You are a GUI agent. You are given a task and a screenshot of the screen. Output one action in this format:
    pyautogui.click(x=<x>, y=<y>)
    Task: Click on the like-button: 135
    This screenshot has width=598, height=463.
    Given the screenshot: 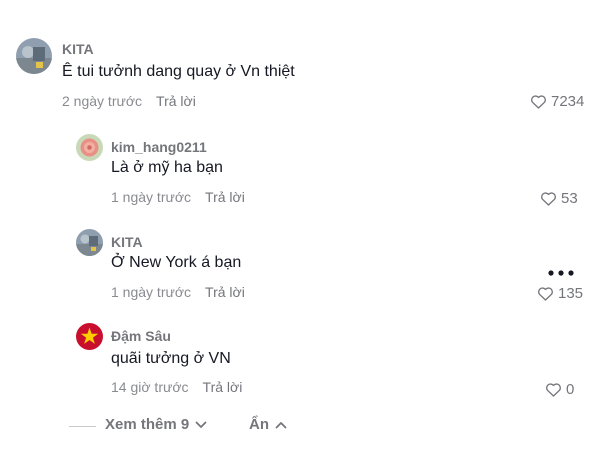 What is the action you would take?
    pyautogui.click(x=560, y=293)
    